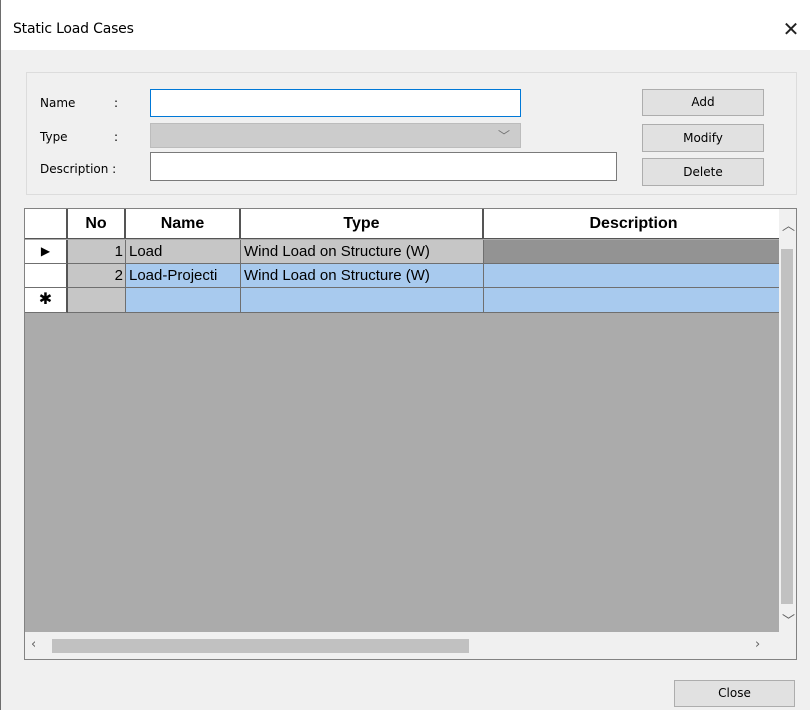 The image size is (810, 710). I want to click on column-header-type: Type, so click(362, 224).